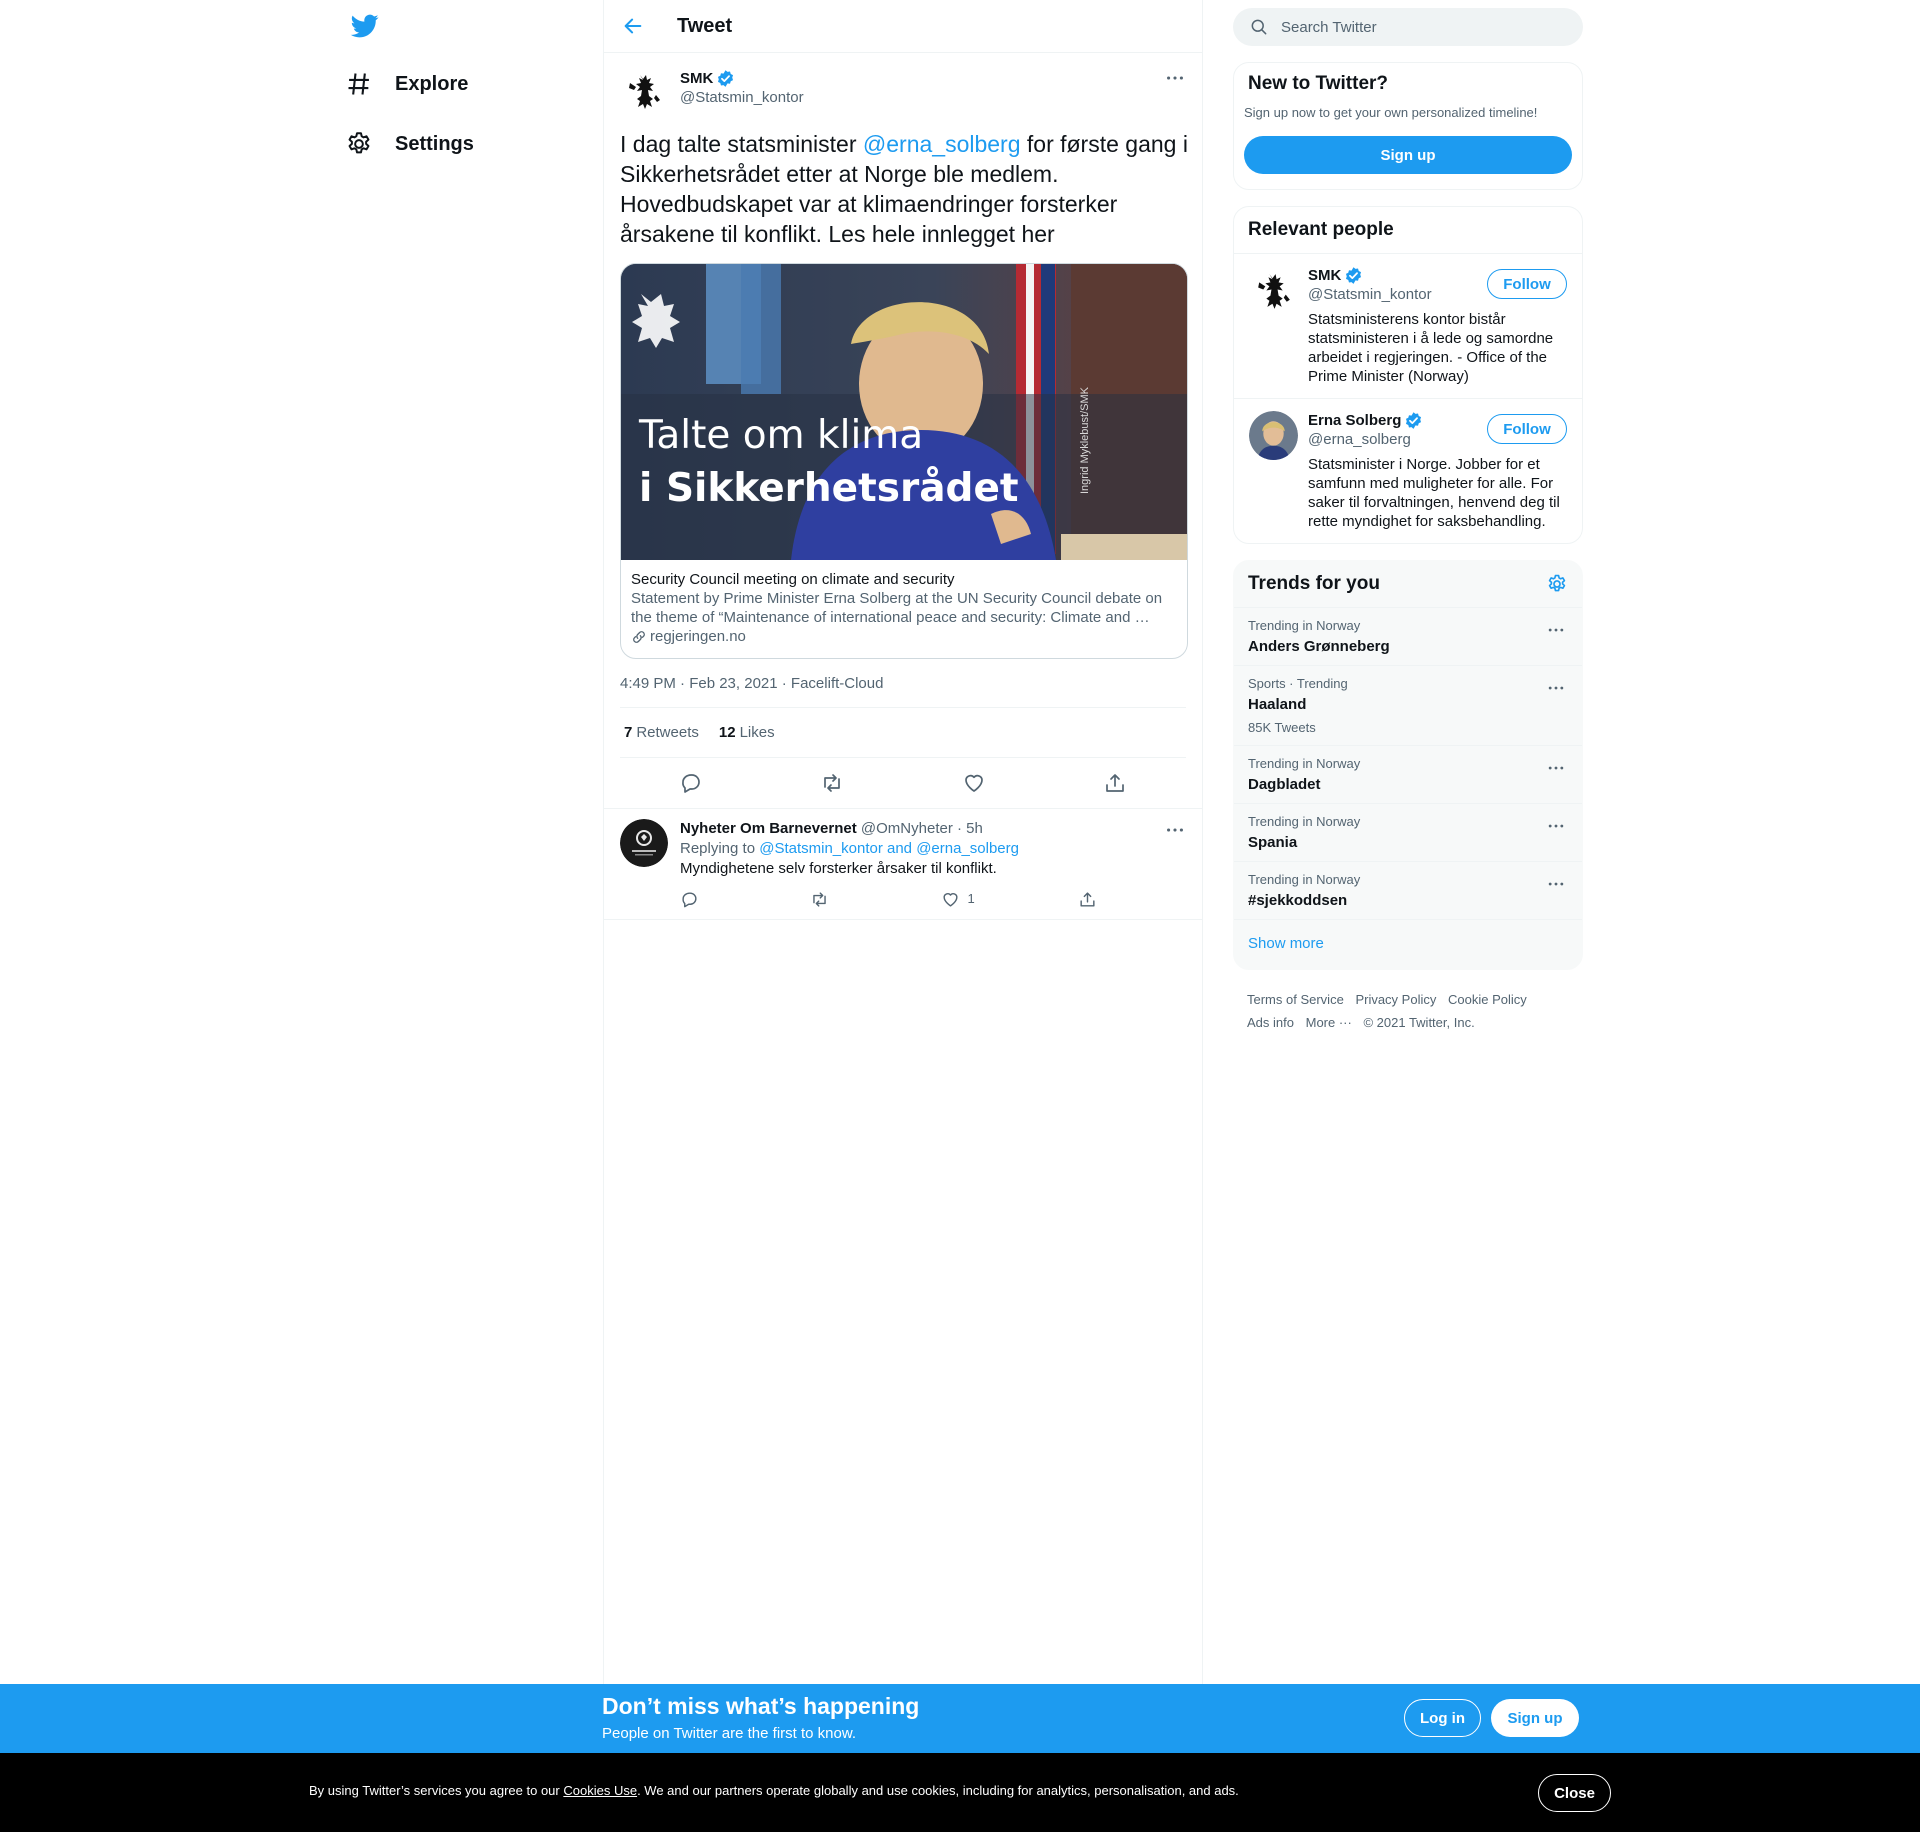  I want to click on trends-title-text: Trends for you, so click(1314, 583).